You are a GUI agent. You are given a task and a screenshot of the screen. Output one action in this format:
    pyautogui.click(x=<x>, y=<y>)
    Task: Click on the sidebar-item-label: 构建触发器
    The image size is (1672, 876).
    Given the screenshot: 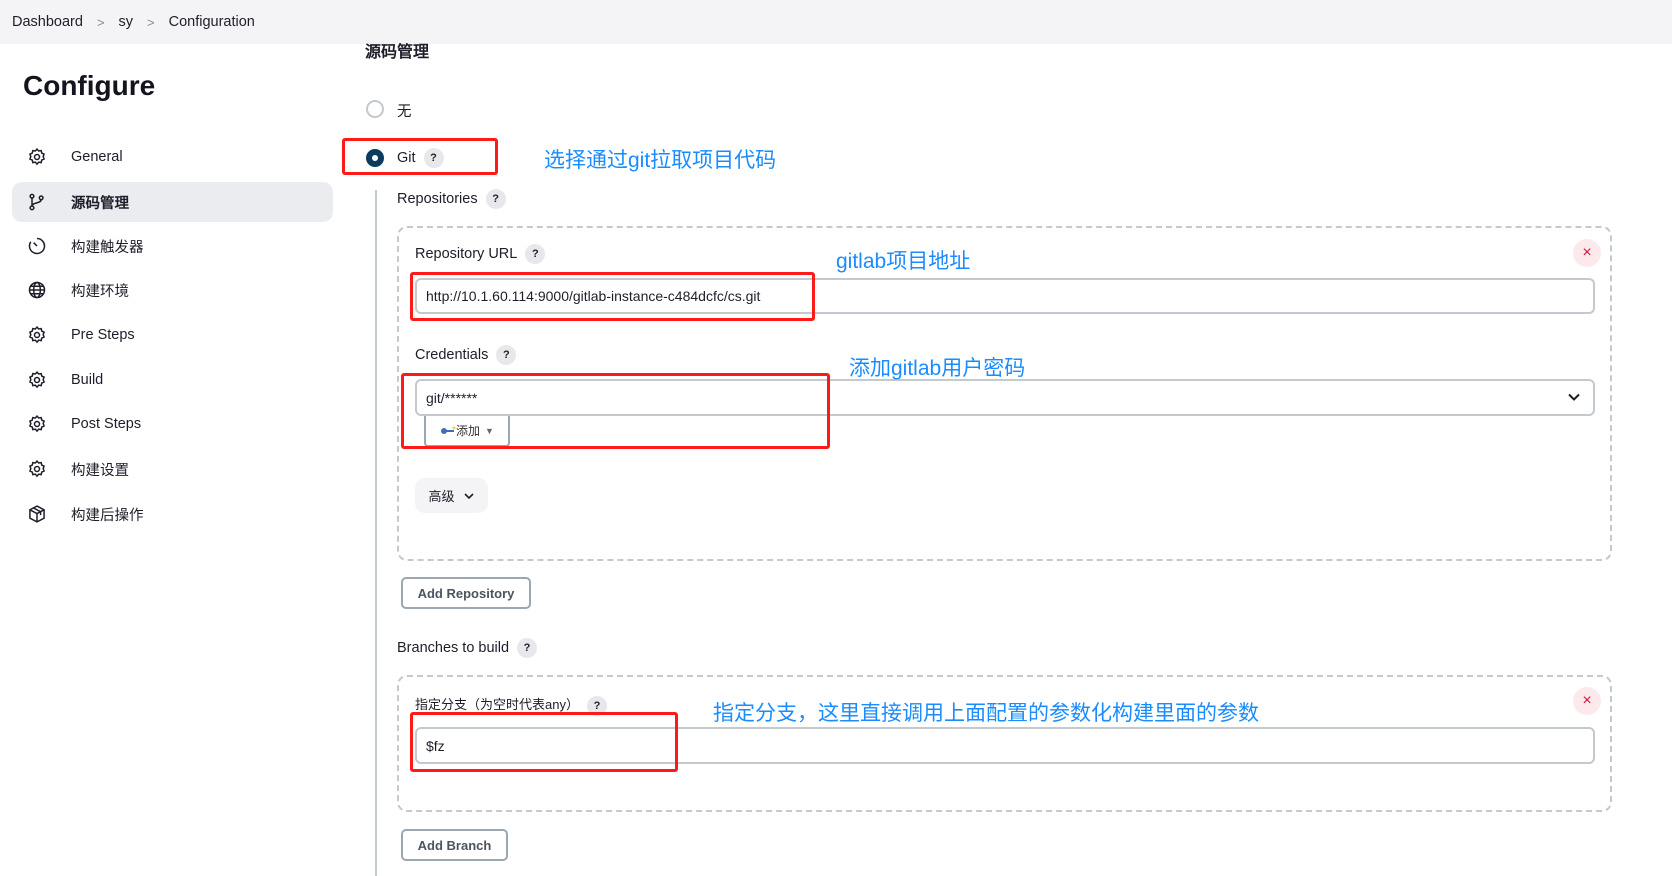 What is the action you would take?
    pyautogui.click(x=107, y=247)
    